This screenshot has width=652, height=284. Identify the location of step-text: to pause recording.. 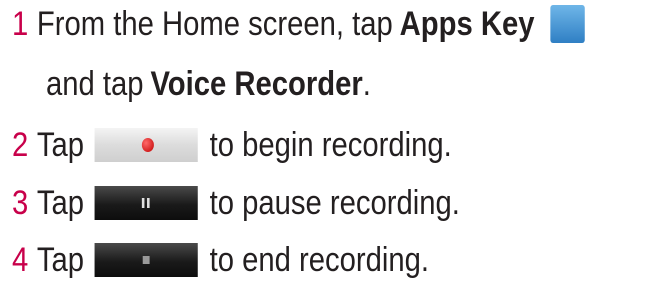
(334, 203).